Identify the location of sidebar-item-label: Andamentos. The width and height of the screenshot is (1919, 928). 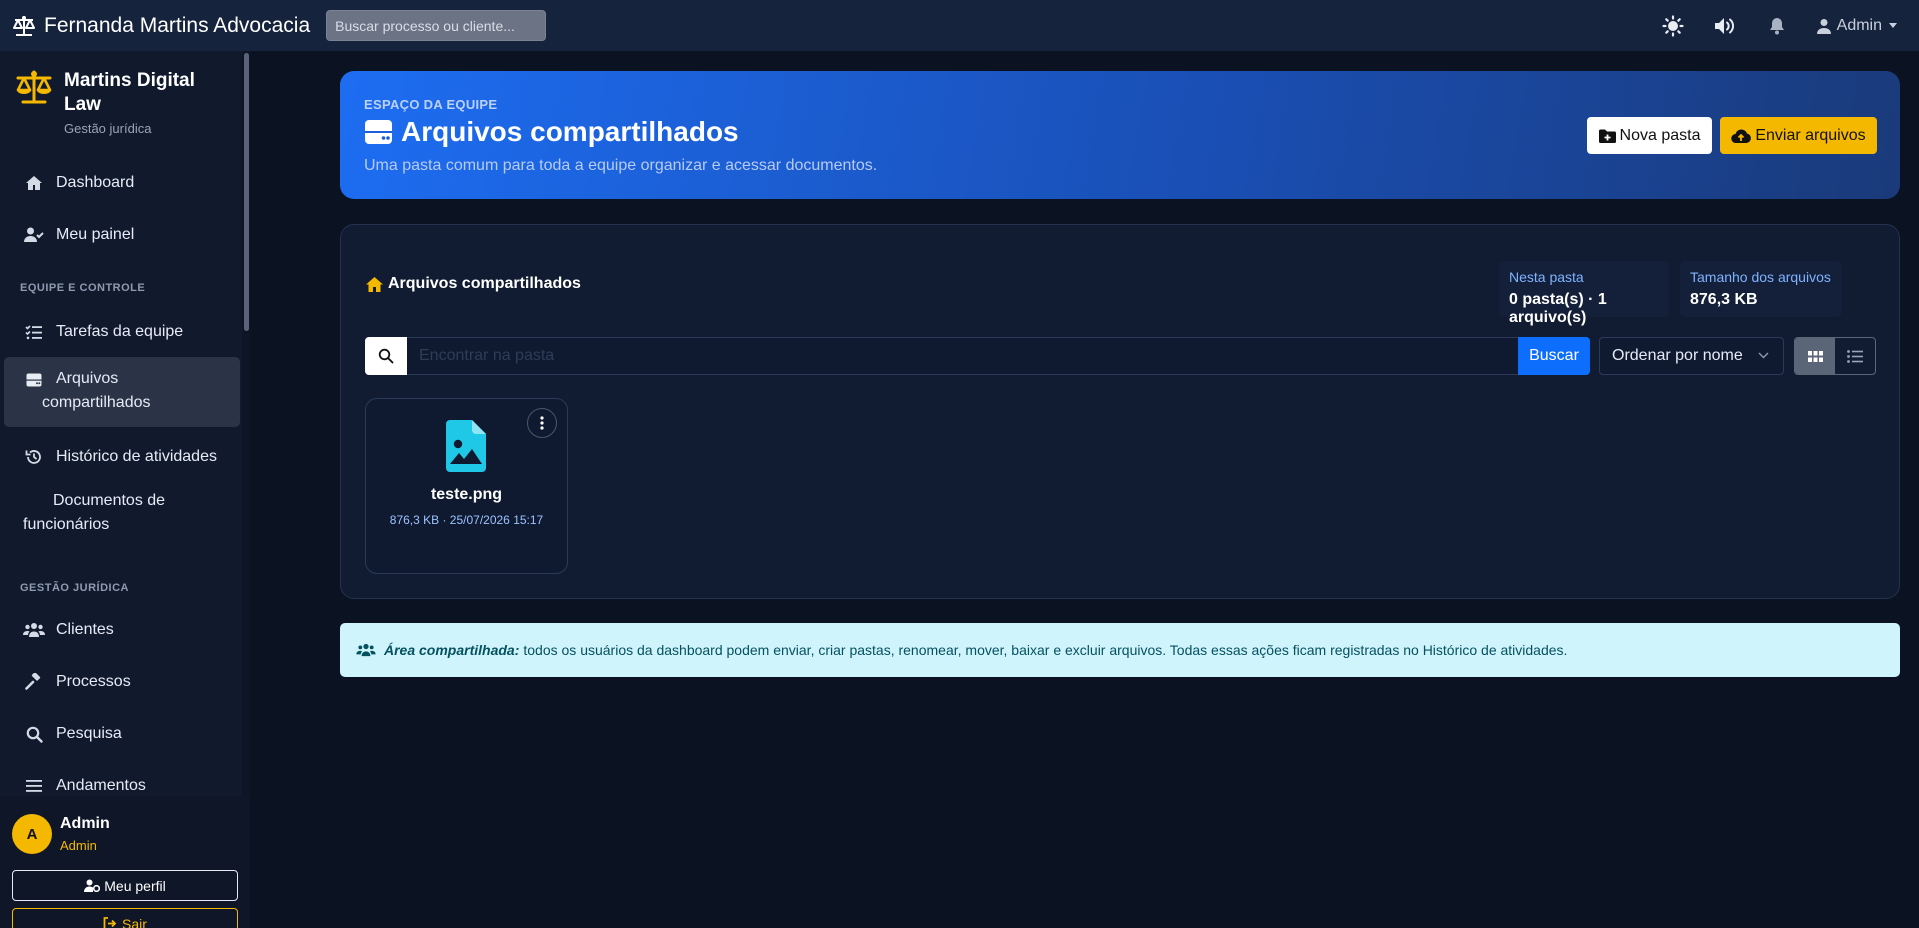
(101, 785).